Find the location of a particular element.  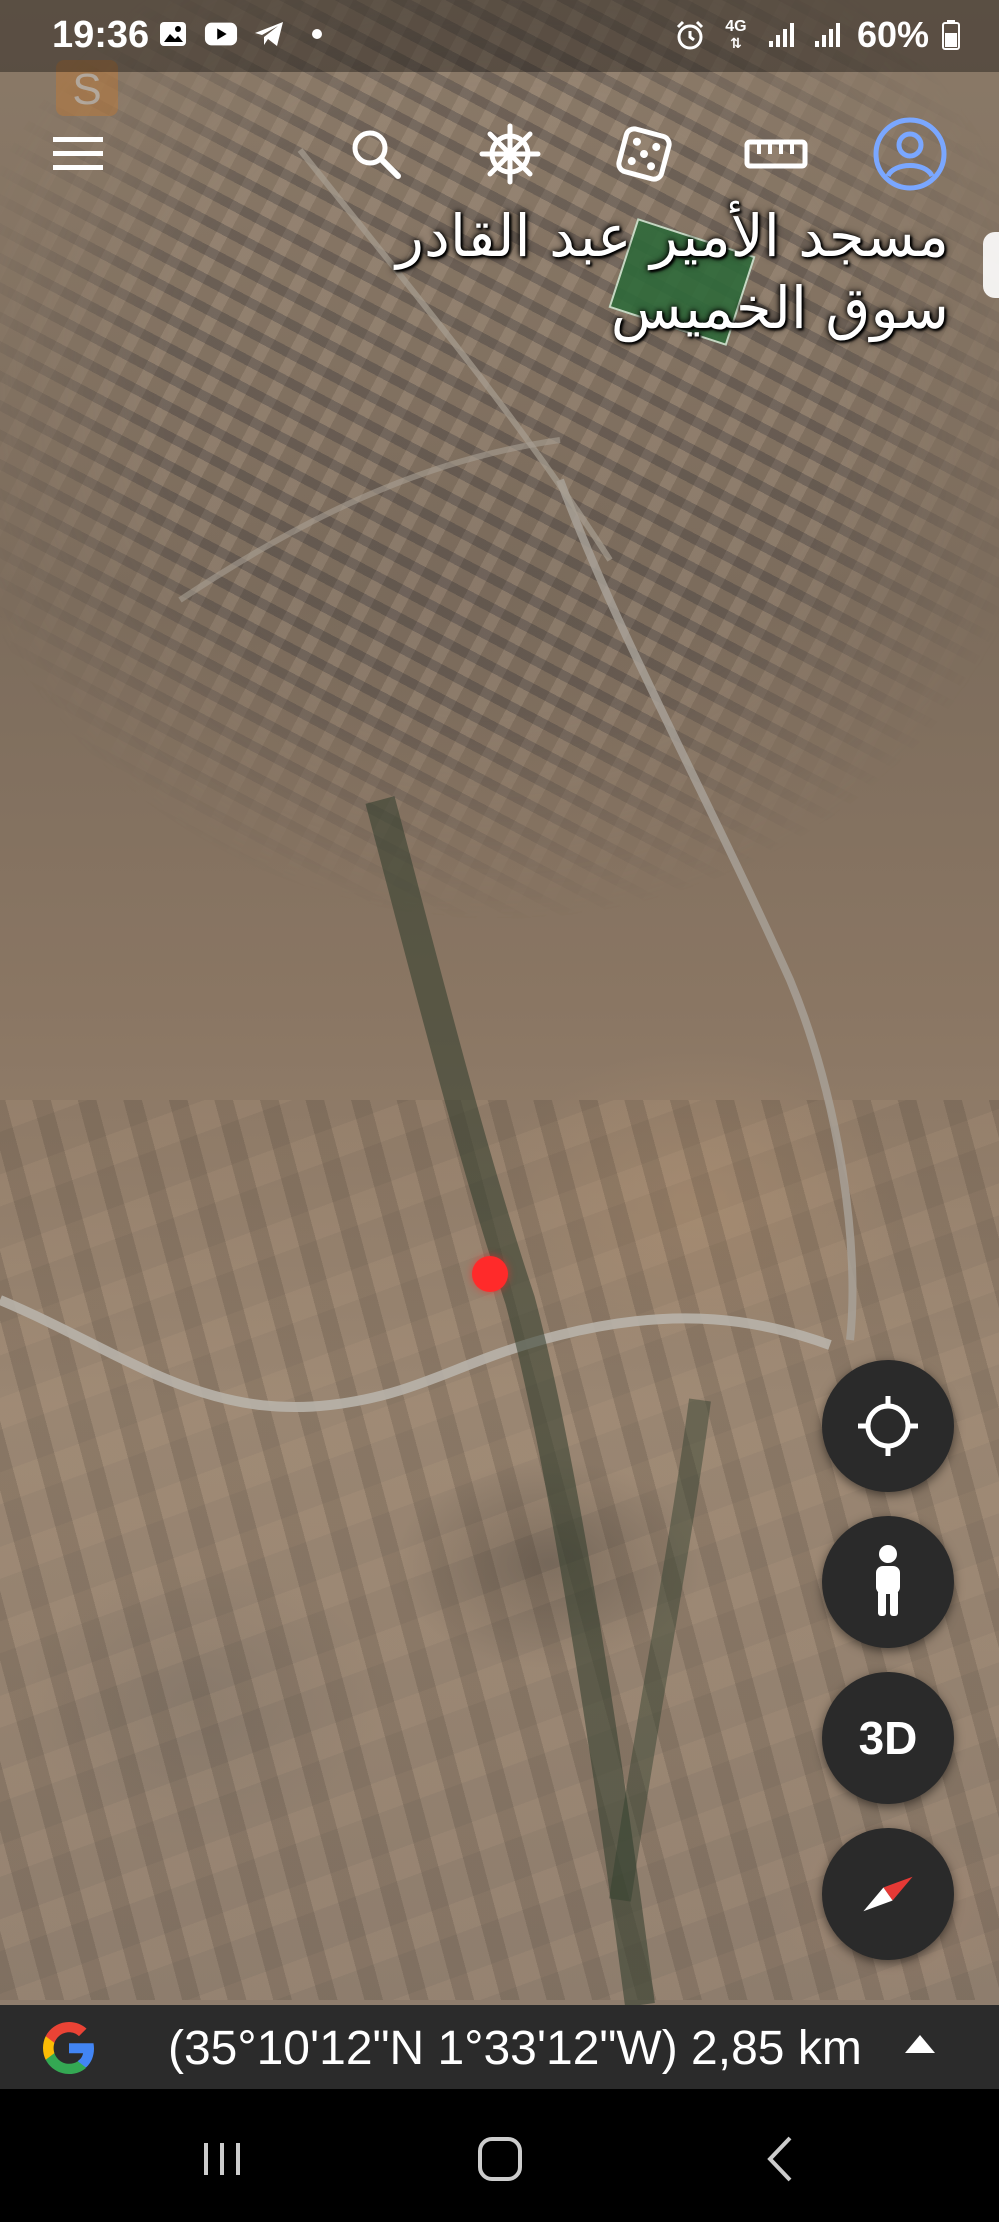

search-button is located at coordinates (376, 154).